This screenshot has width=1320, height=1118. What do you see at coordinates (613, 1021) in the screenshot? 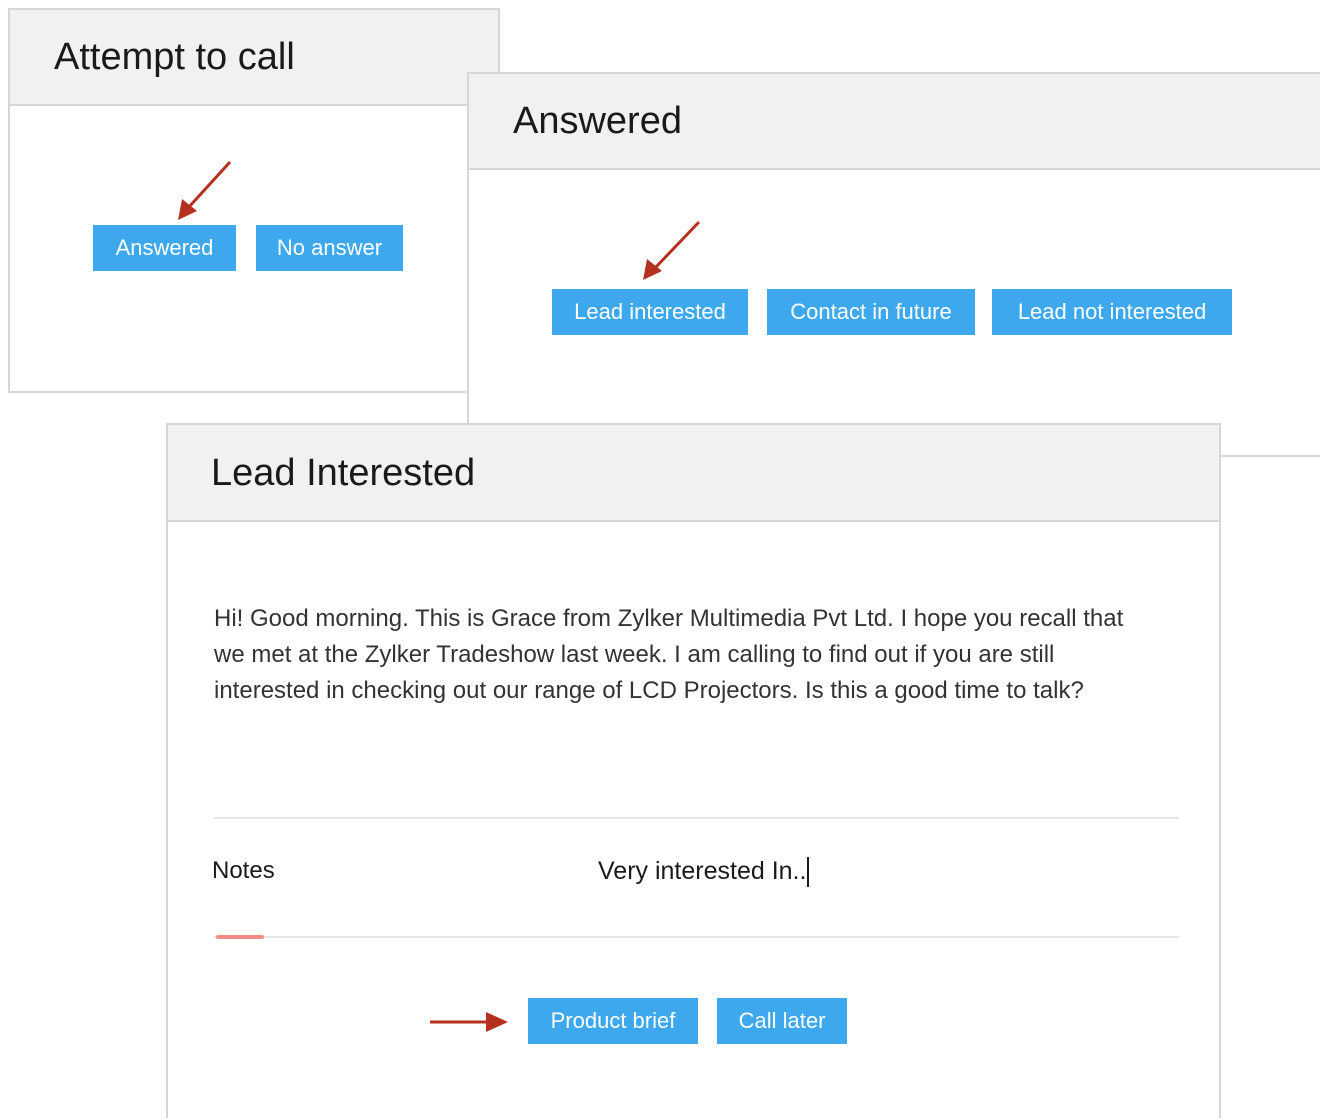
I see `product-brief-button: Product brief` at bounding box center [613, 1021].